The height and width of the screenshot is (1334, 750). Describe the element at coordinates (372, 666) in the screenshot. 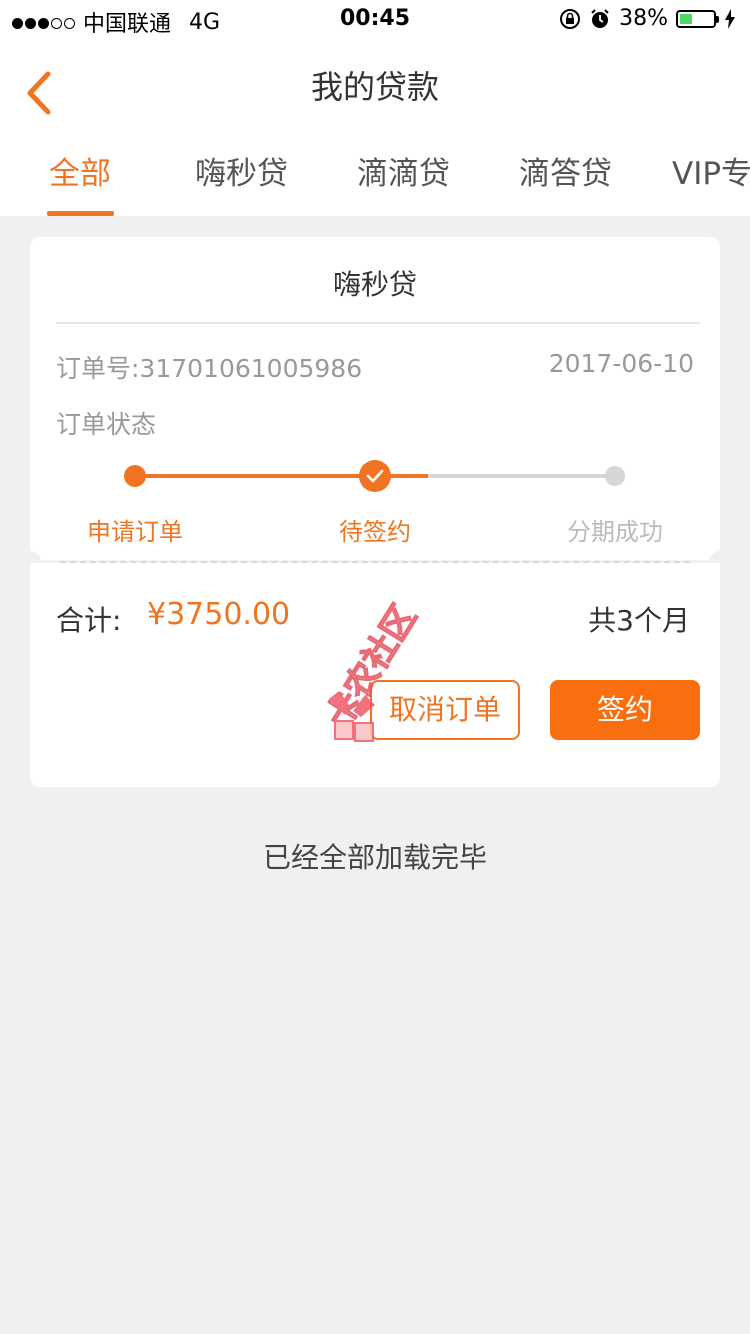

I see `svg-text: 卡农社区` at that location.